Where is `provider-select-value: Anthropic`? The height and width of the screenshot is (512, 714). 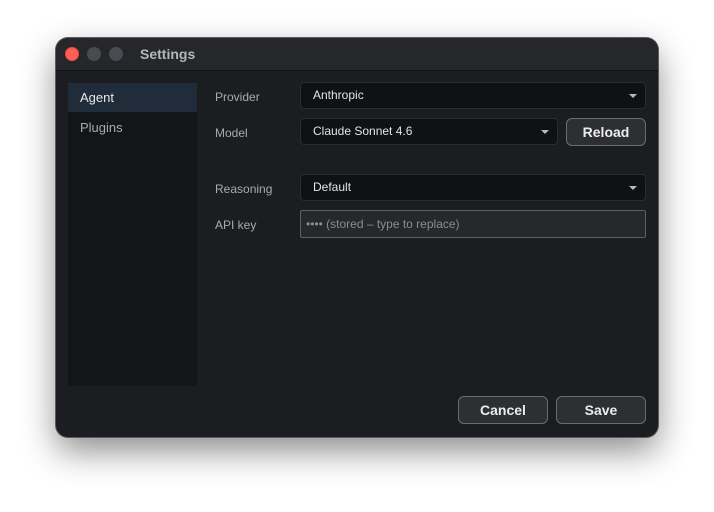 provider-select-value: Anthropic is located at coordinates (338, 95).